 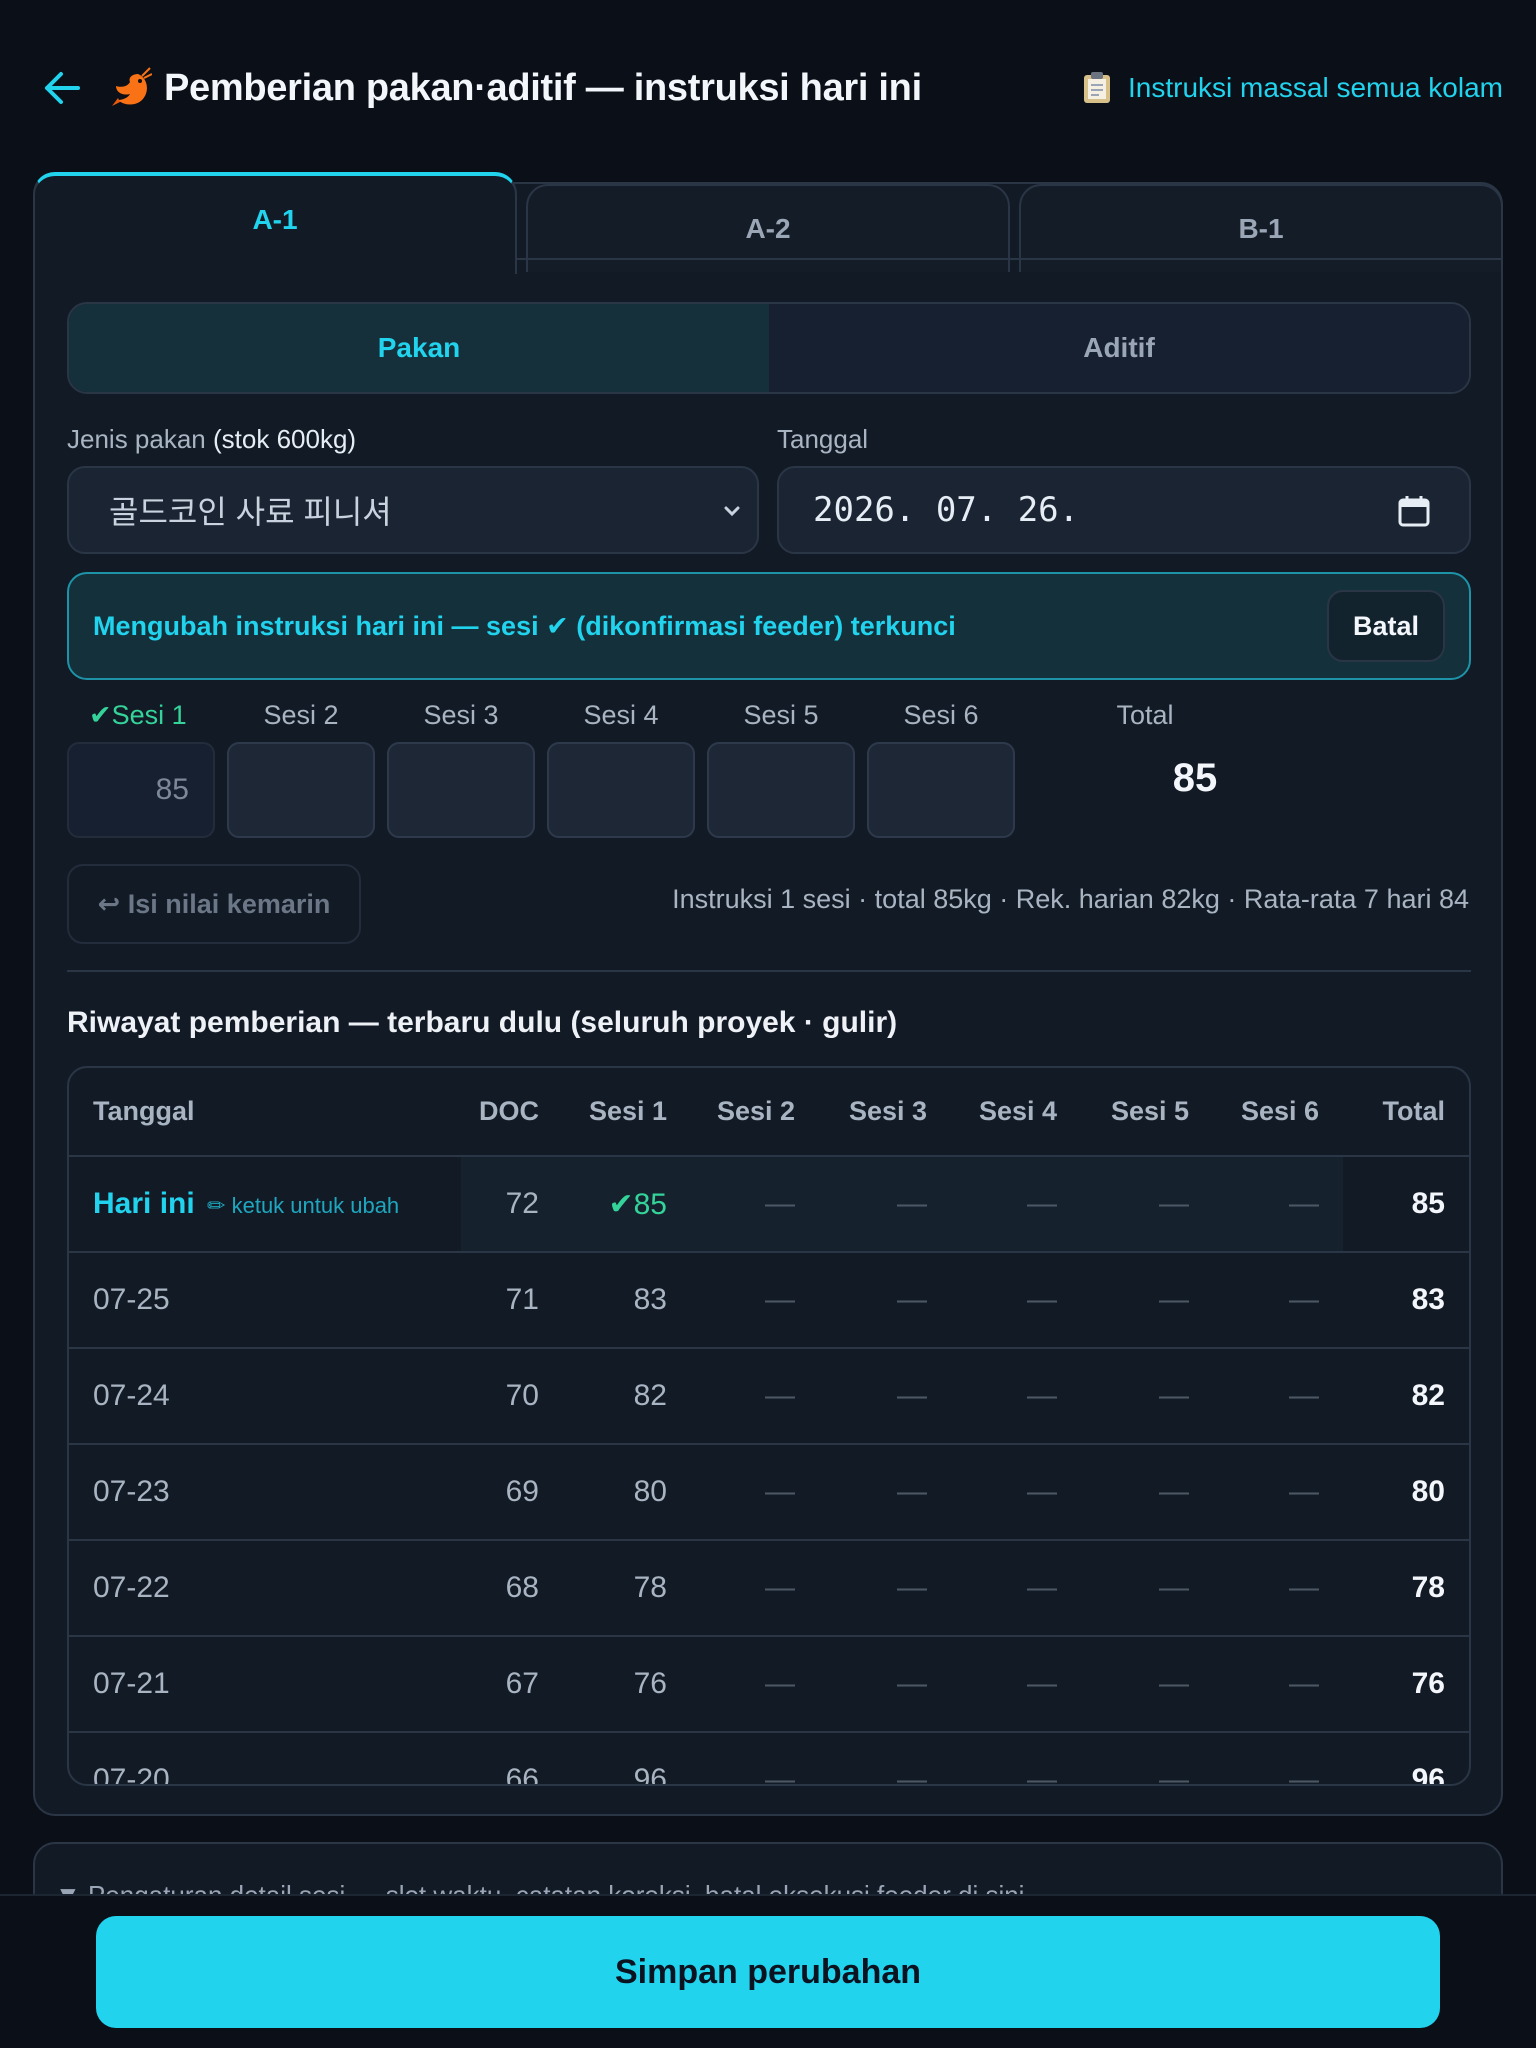 I want to click on session-4-input, so click(x=621, y=790).